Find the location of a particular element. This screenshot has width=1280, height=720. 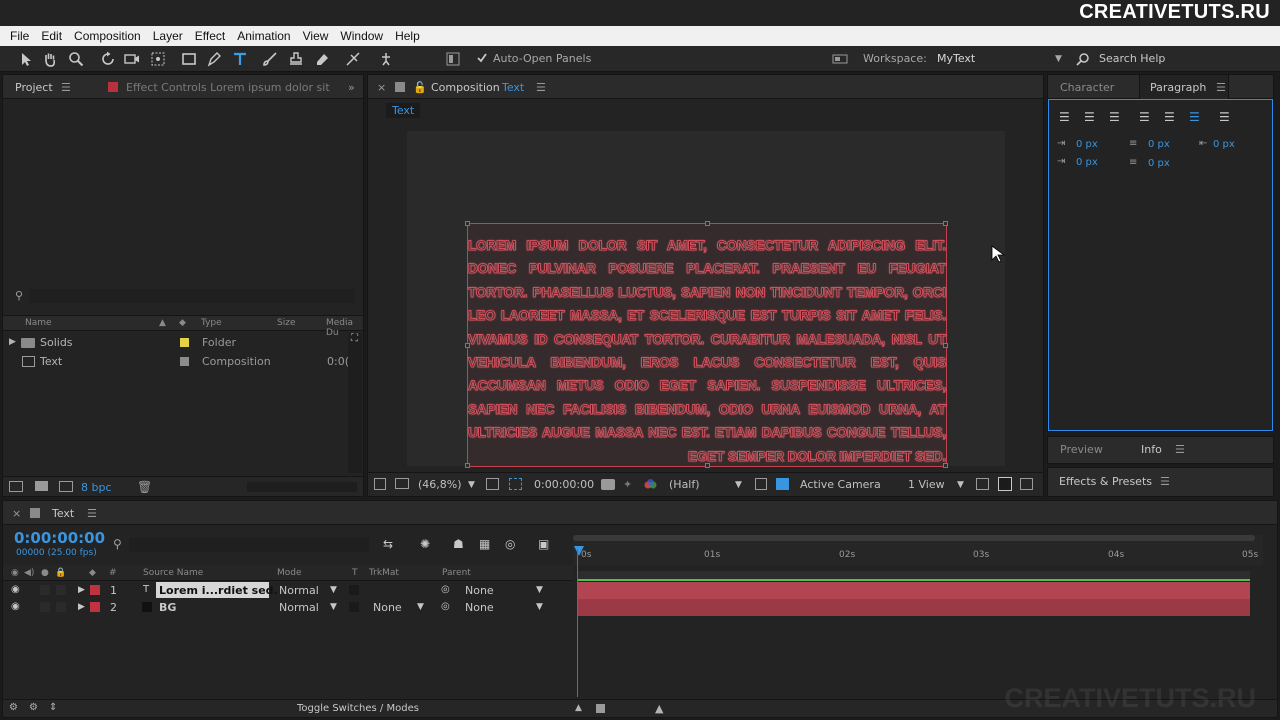

color-channels-icon is located at coordinates (650, 485).